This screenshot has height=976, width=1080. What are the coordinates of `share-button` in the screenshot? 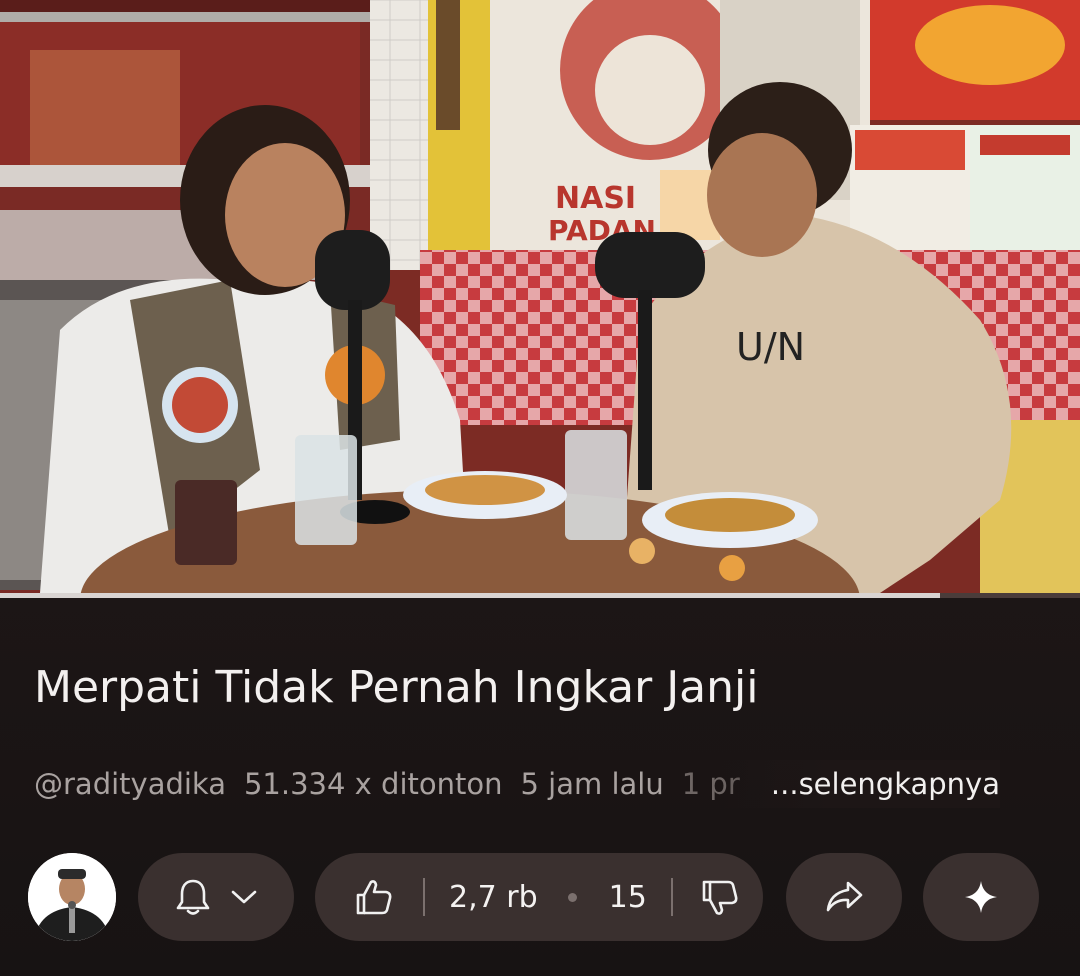 It's located at (844, 897).